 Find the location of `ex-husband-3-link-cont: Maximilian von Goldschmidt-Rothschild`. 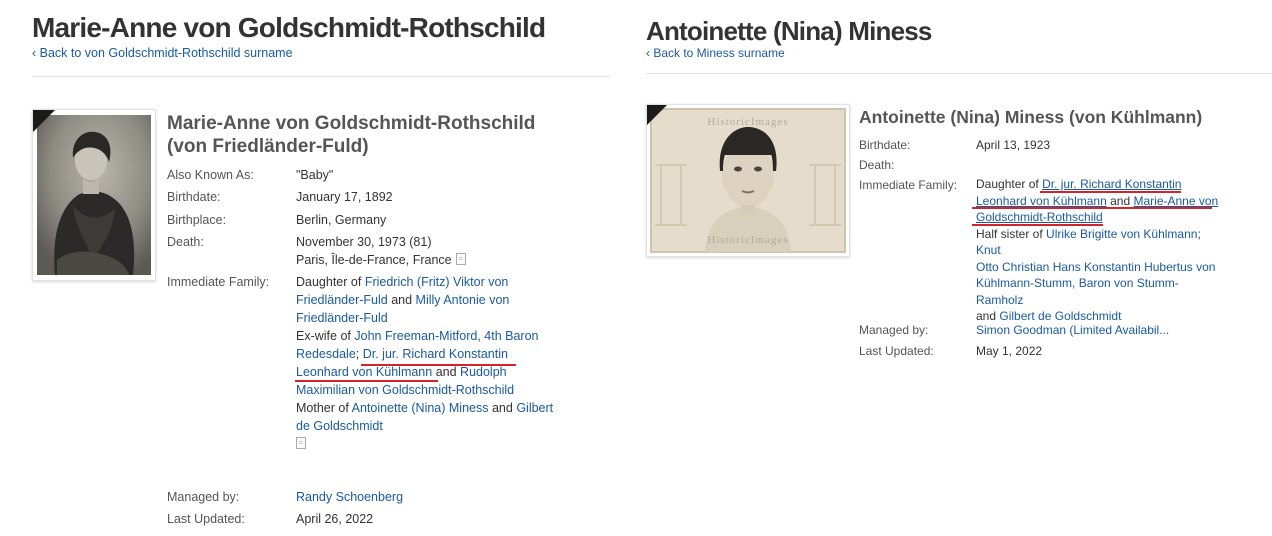

ex-husband-3-link-cont: Maximilian von Goldschmidt-Rothschild is located at coordinates (405, 390).